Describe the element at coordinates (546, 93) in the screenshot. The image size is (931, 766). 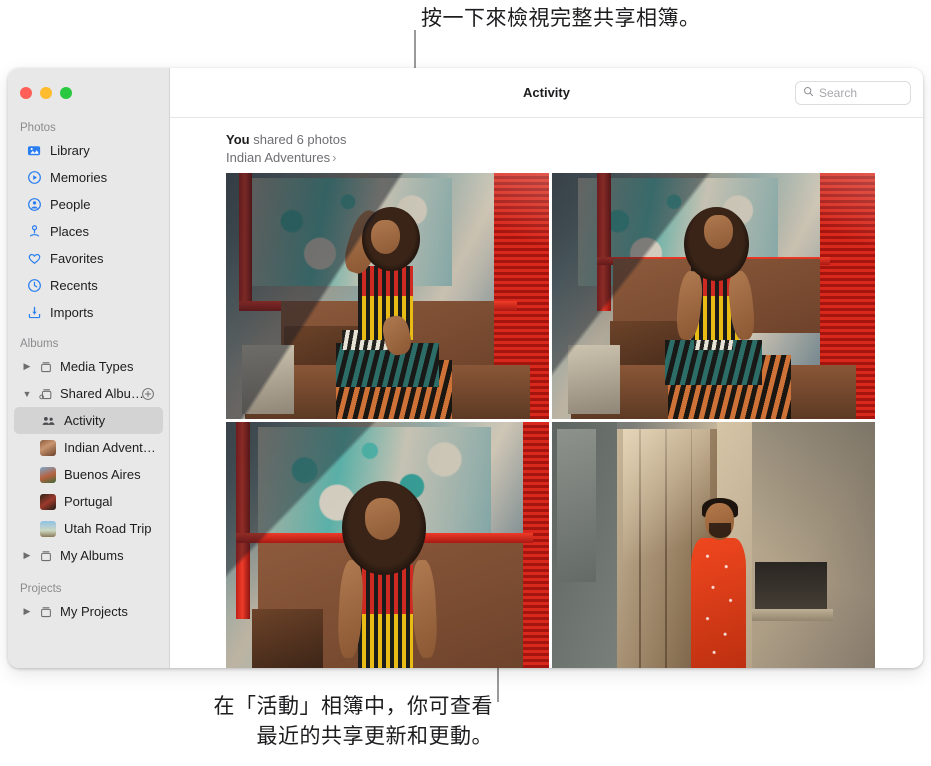
I see `toolbar: Activity Search` at that location.